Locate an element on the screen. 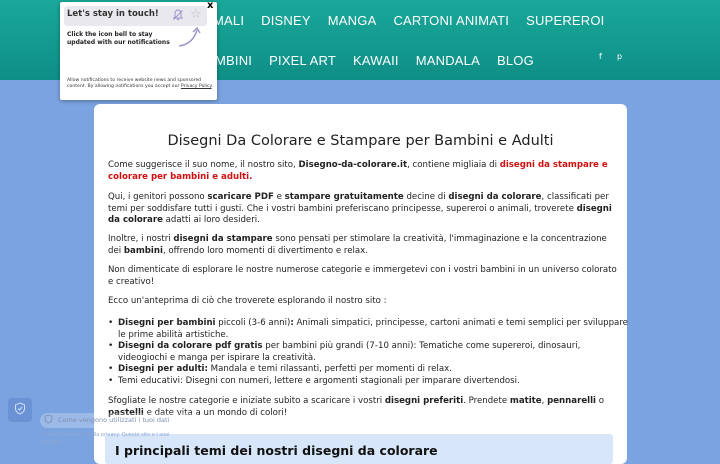  nav-item-pixel-art: PIXEL ART is located at coordinates (302, 60).